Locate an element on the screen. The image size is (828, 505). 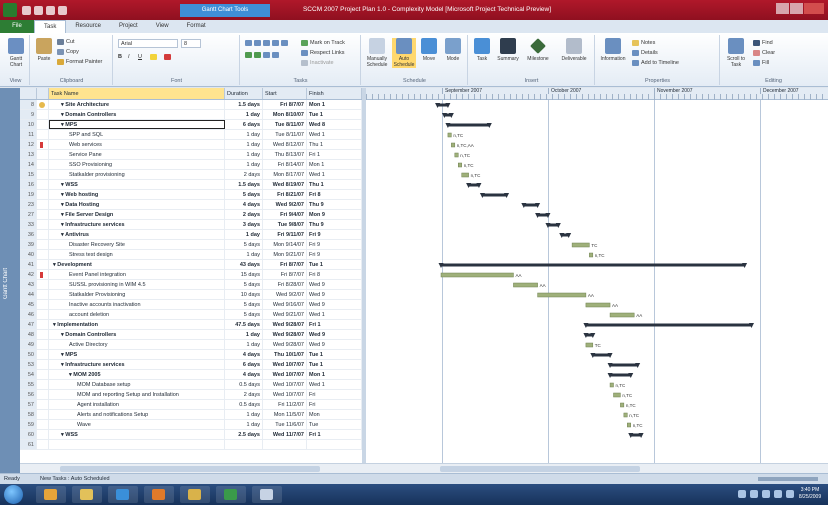
bold-button: B is located at coordinates (120, 57).